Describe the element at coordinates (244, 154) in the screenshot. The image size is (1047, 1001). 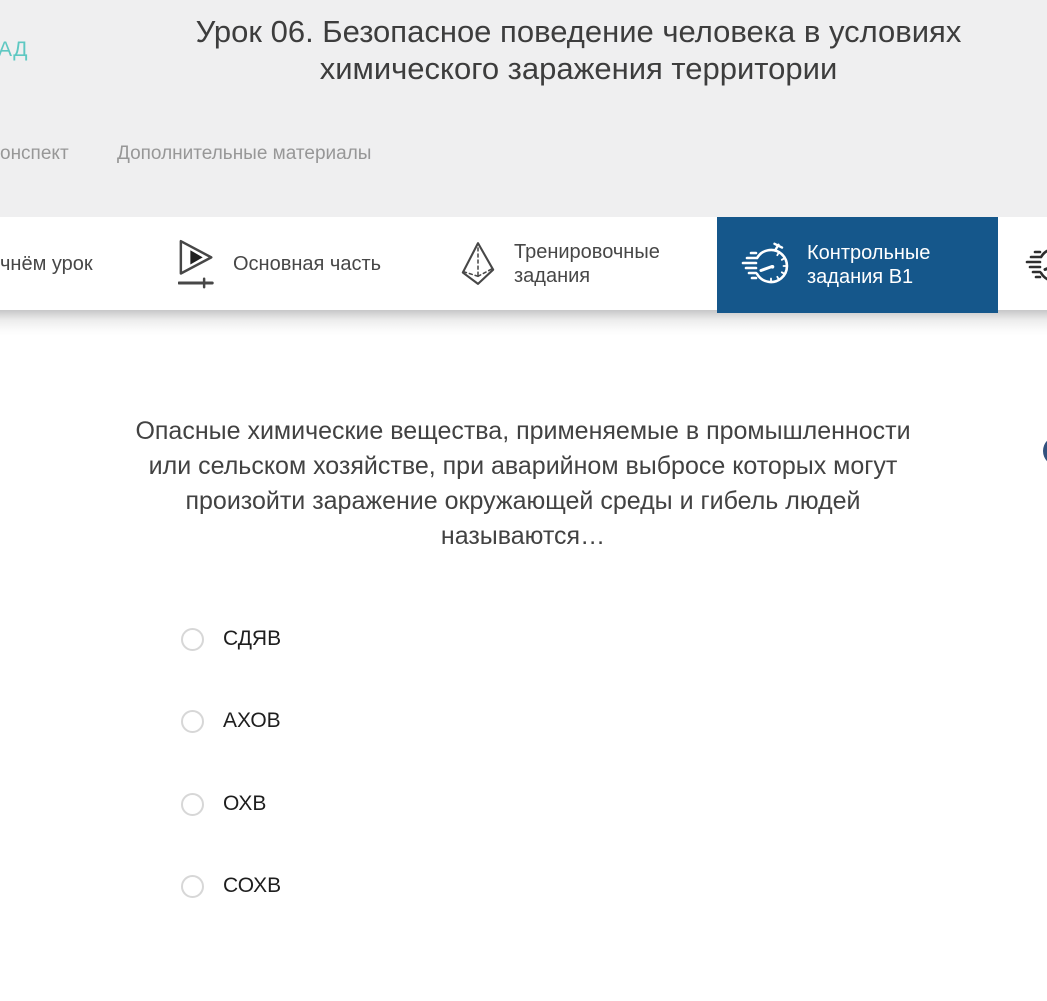
I see `subtab-additional-materials: Дополнительные материалы` at that location.